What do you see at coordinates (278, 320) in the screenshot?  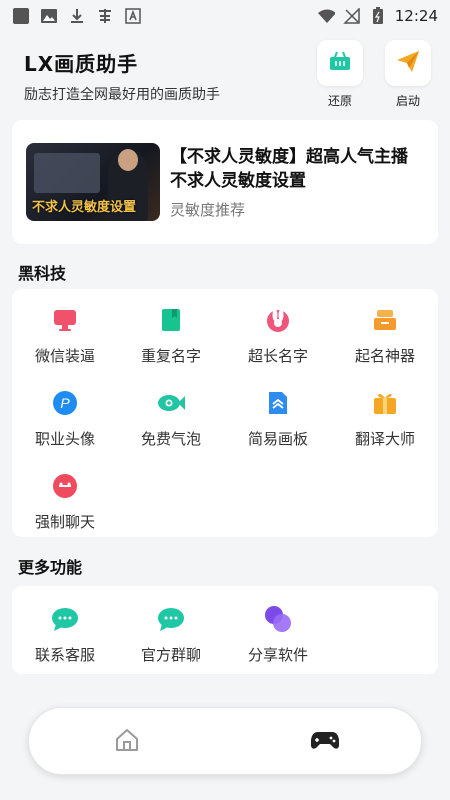 I see `rabbit-icon` at bounding box center [278, 320].